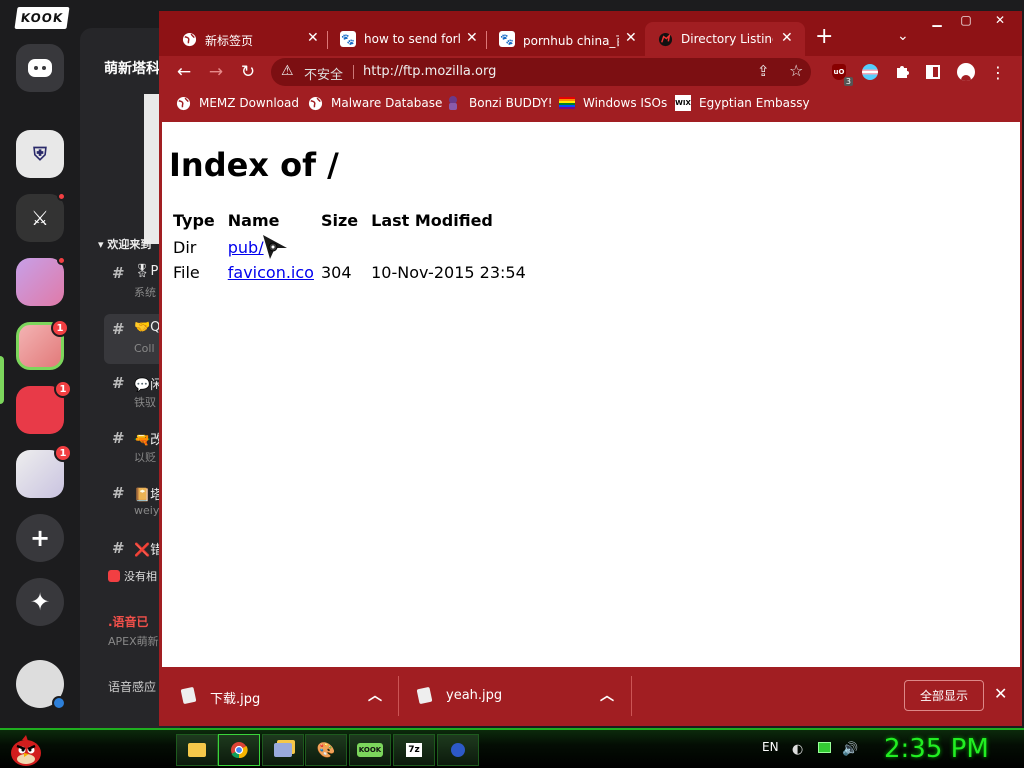 This screenshot has width=1024, height=768. Describe the element at coordinates (248, 72) in the screenshot. I see `reload-button: ↻` at that location.